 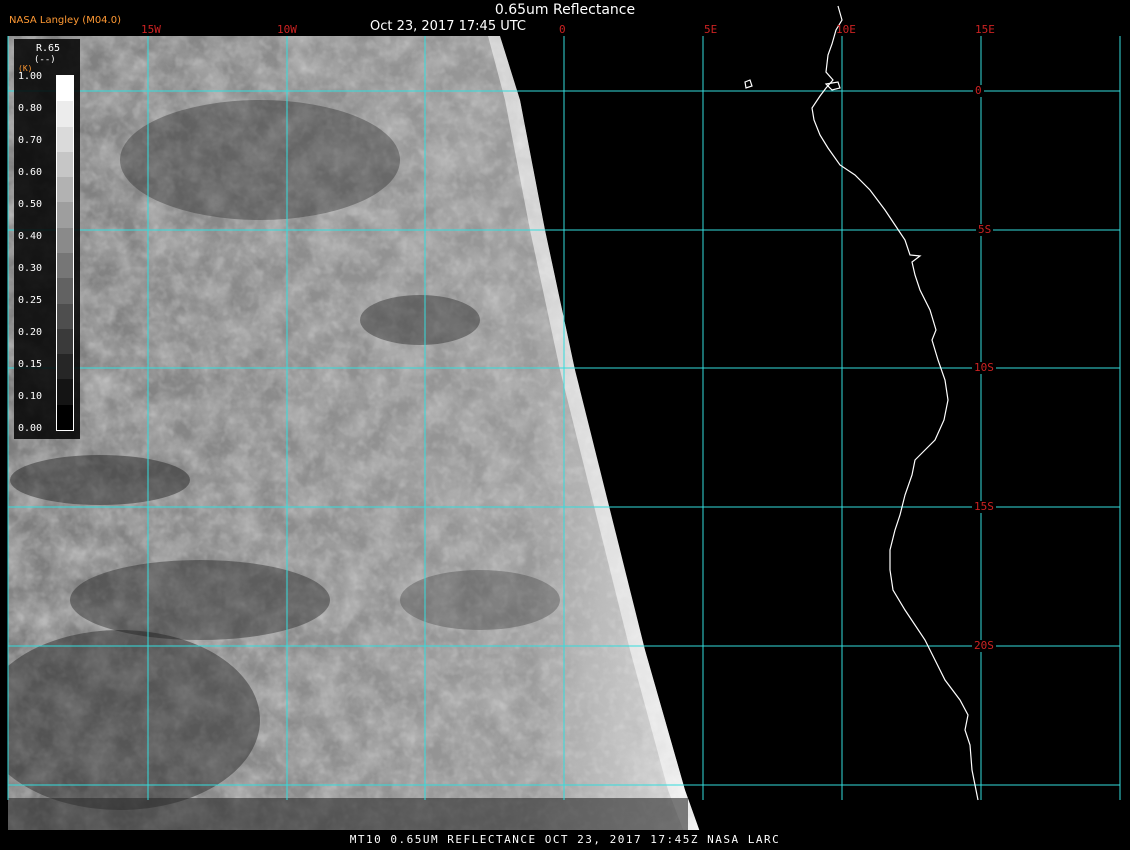 I want to click on lat-label-10s: 10S, so click(x=984, y=367).